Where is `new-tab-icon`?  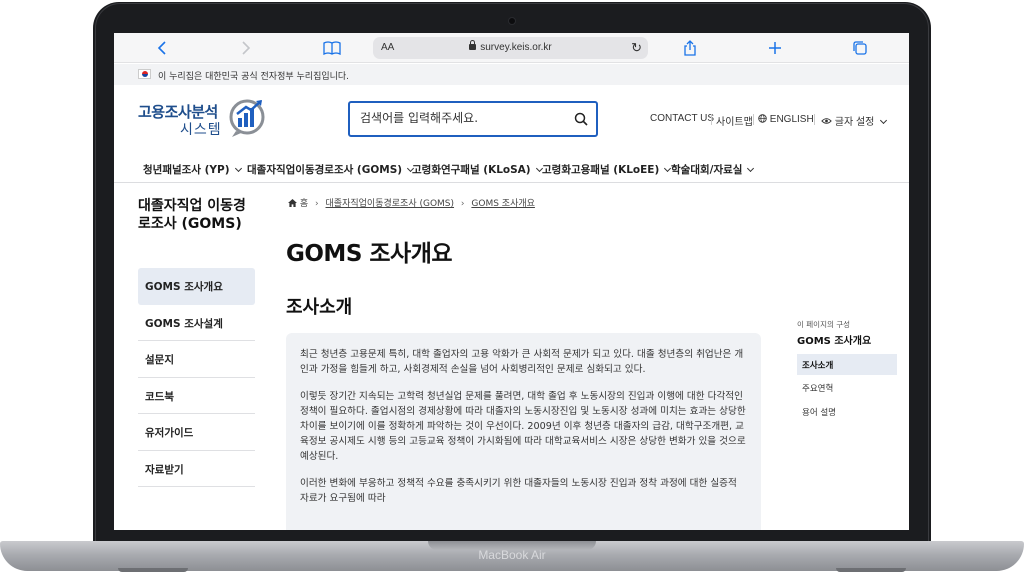 new-tab-icon is located at coordinates (775, 48).